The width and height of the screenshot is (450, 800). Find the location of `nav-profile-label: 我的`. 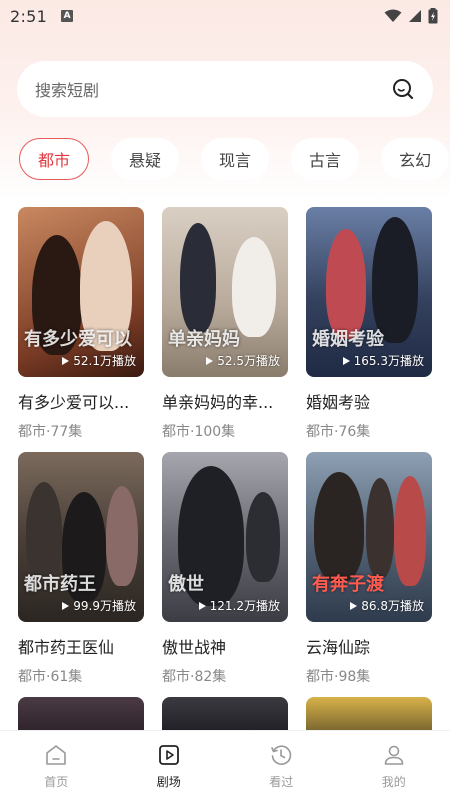

nav-profile-label: 我的 is located at coordinates (393, 782).